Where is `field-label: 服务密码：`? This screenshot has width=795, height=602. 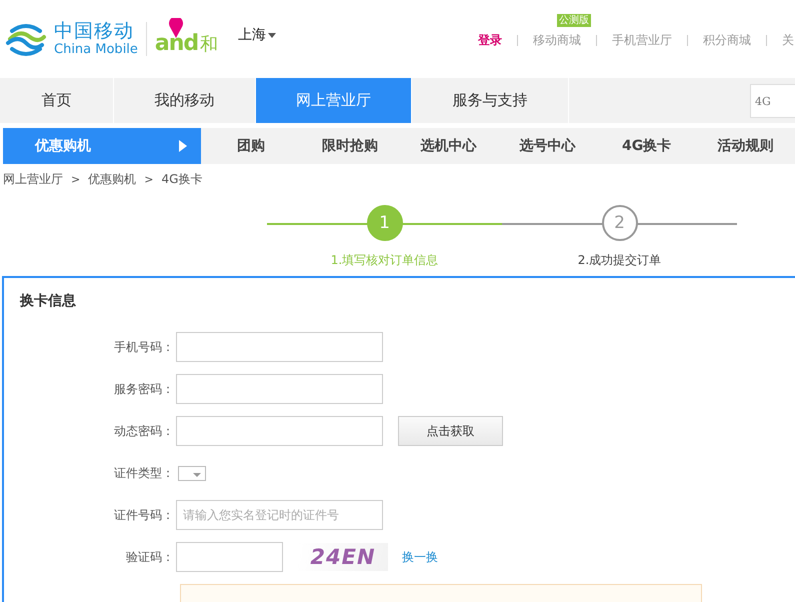 field-label: 服务密码： is located at coordinates (144, 389).